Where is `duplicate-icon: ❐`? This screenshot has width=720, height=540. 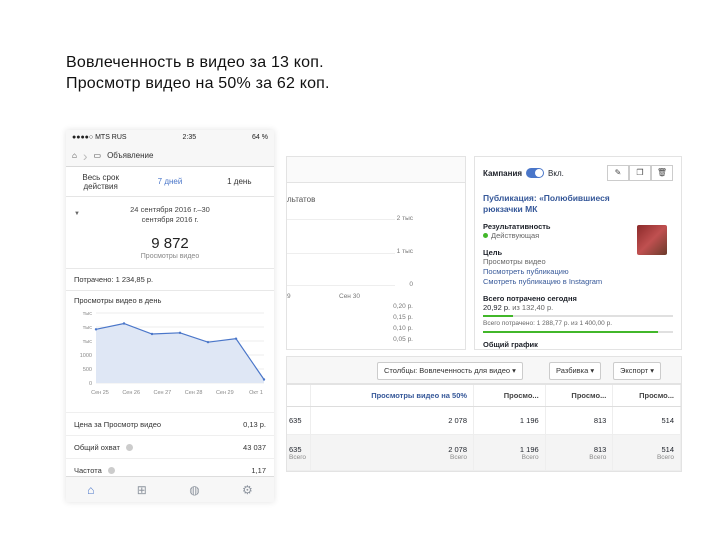 duplicate-icon: ❐ is located at coordinates (640, 173).